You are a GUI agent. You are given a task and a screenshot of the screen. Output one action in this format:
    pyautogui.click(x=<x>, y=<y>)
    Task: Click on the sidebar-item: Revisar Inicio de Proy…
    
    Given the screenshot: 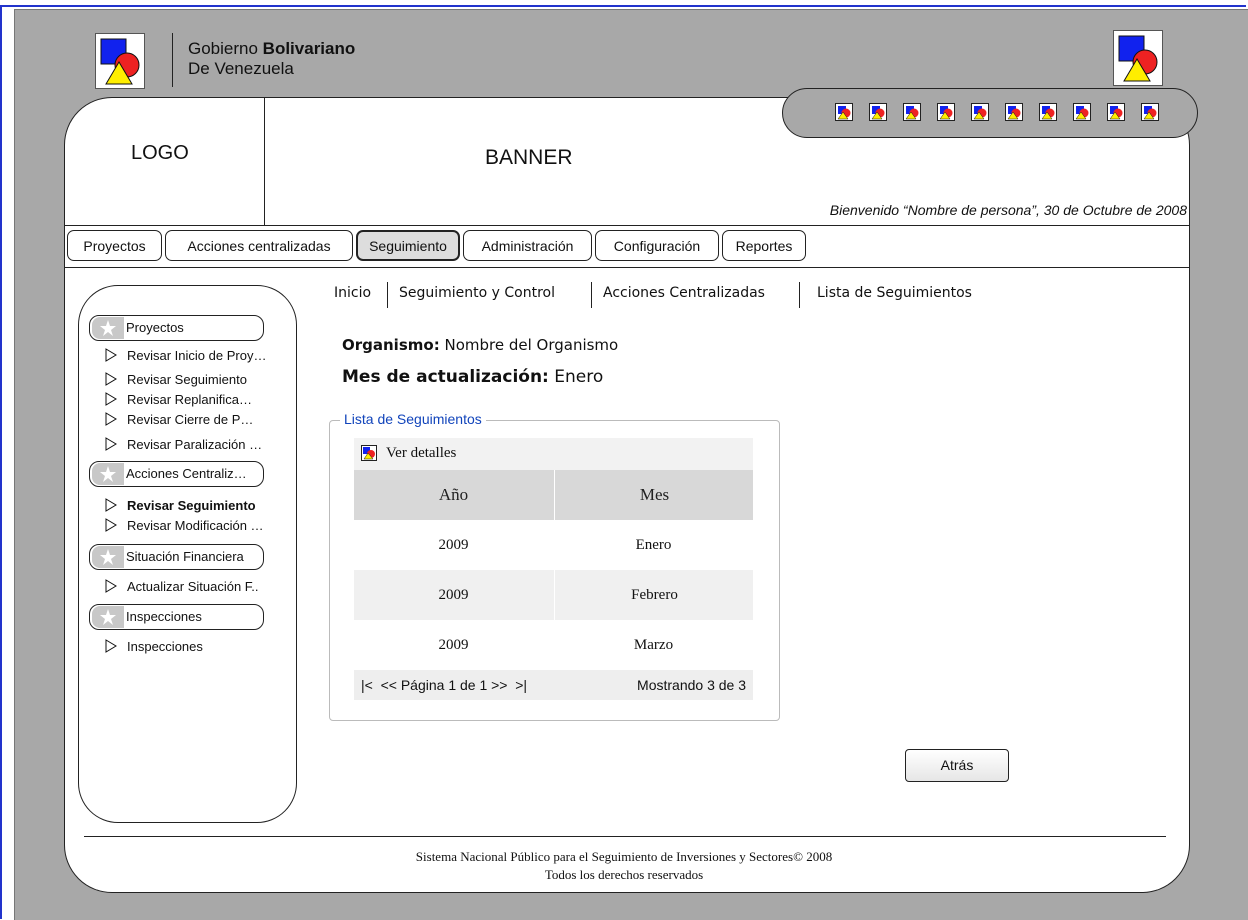 What is the action you would take?
    pyautogui.click(x=185, y=356)
    